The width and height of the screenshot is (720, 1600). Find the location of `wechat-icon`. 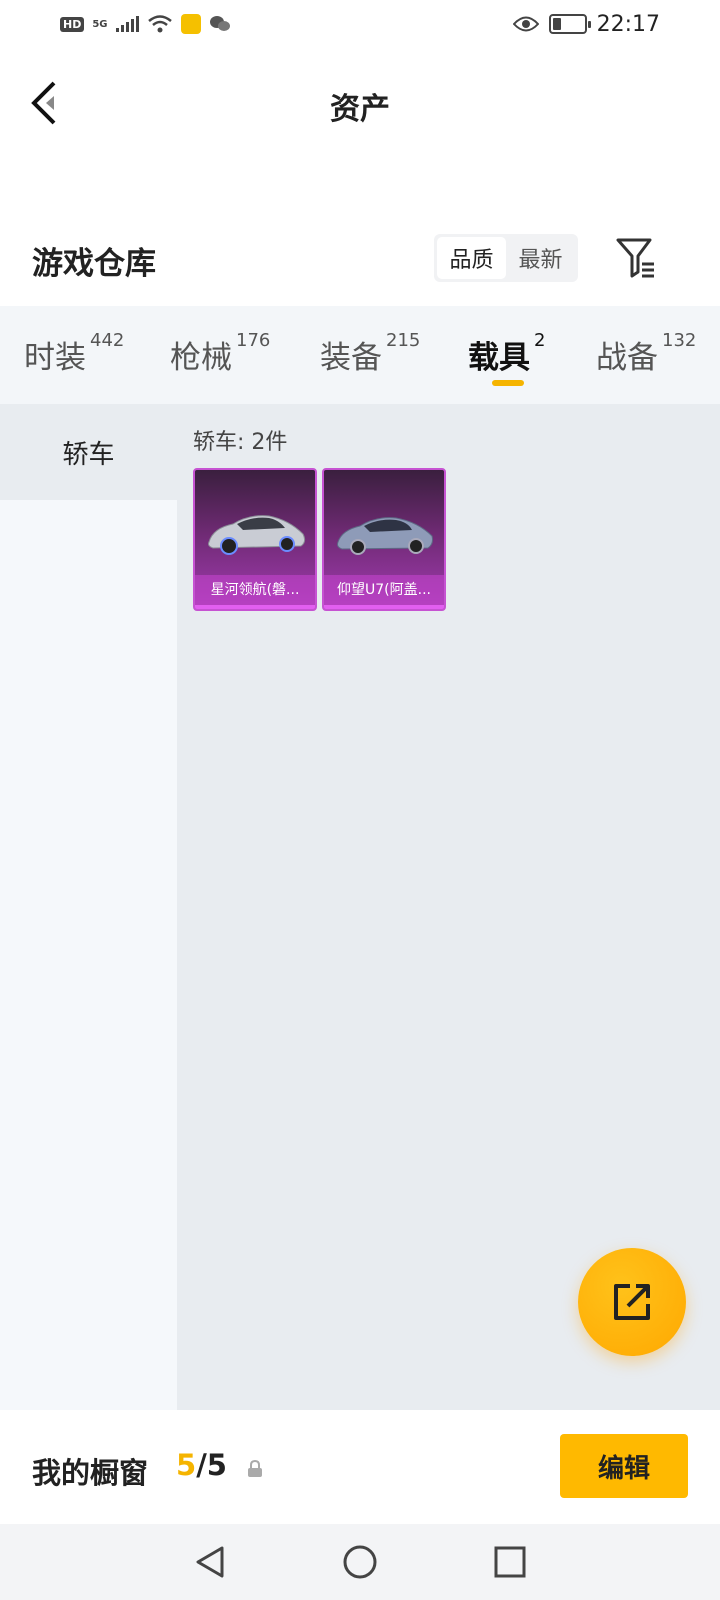

wechat-icon is located at coordinates (219, 23).